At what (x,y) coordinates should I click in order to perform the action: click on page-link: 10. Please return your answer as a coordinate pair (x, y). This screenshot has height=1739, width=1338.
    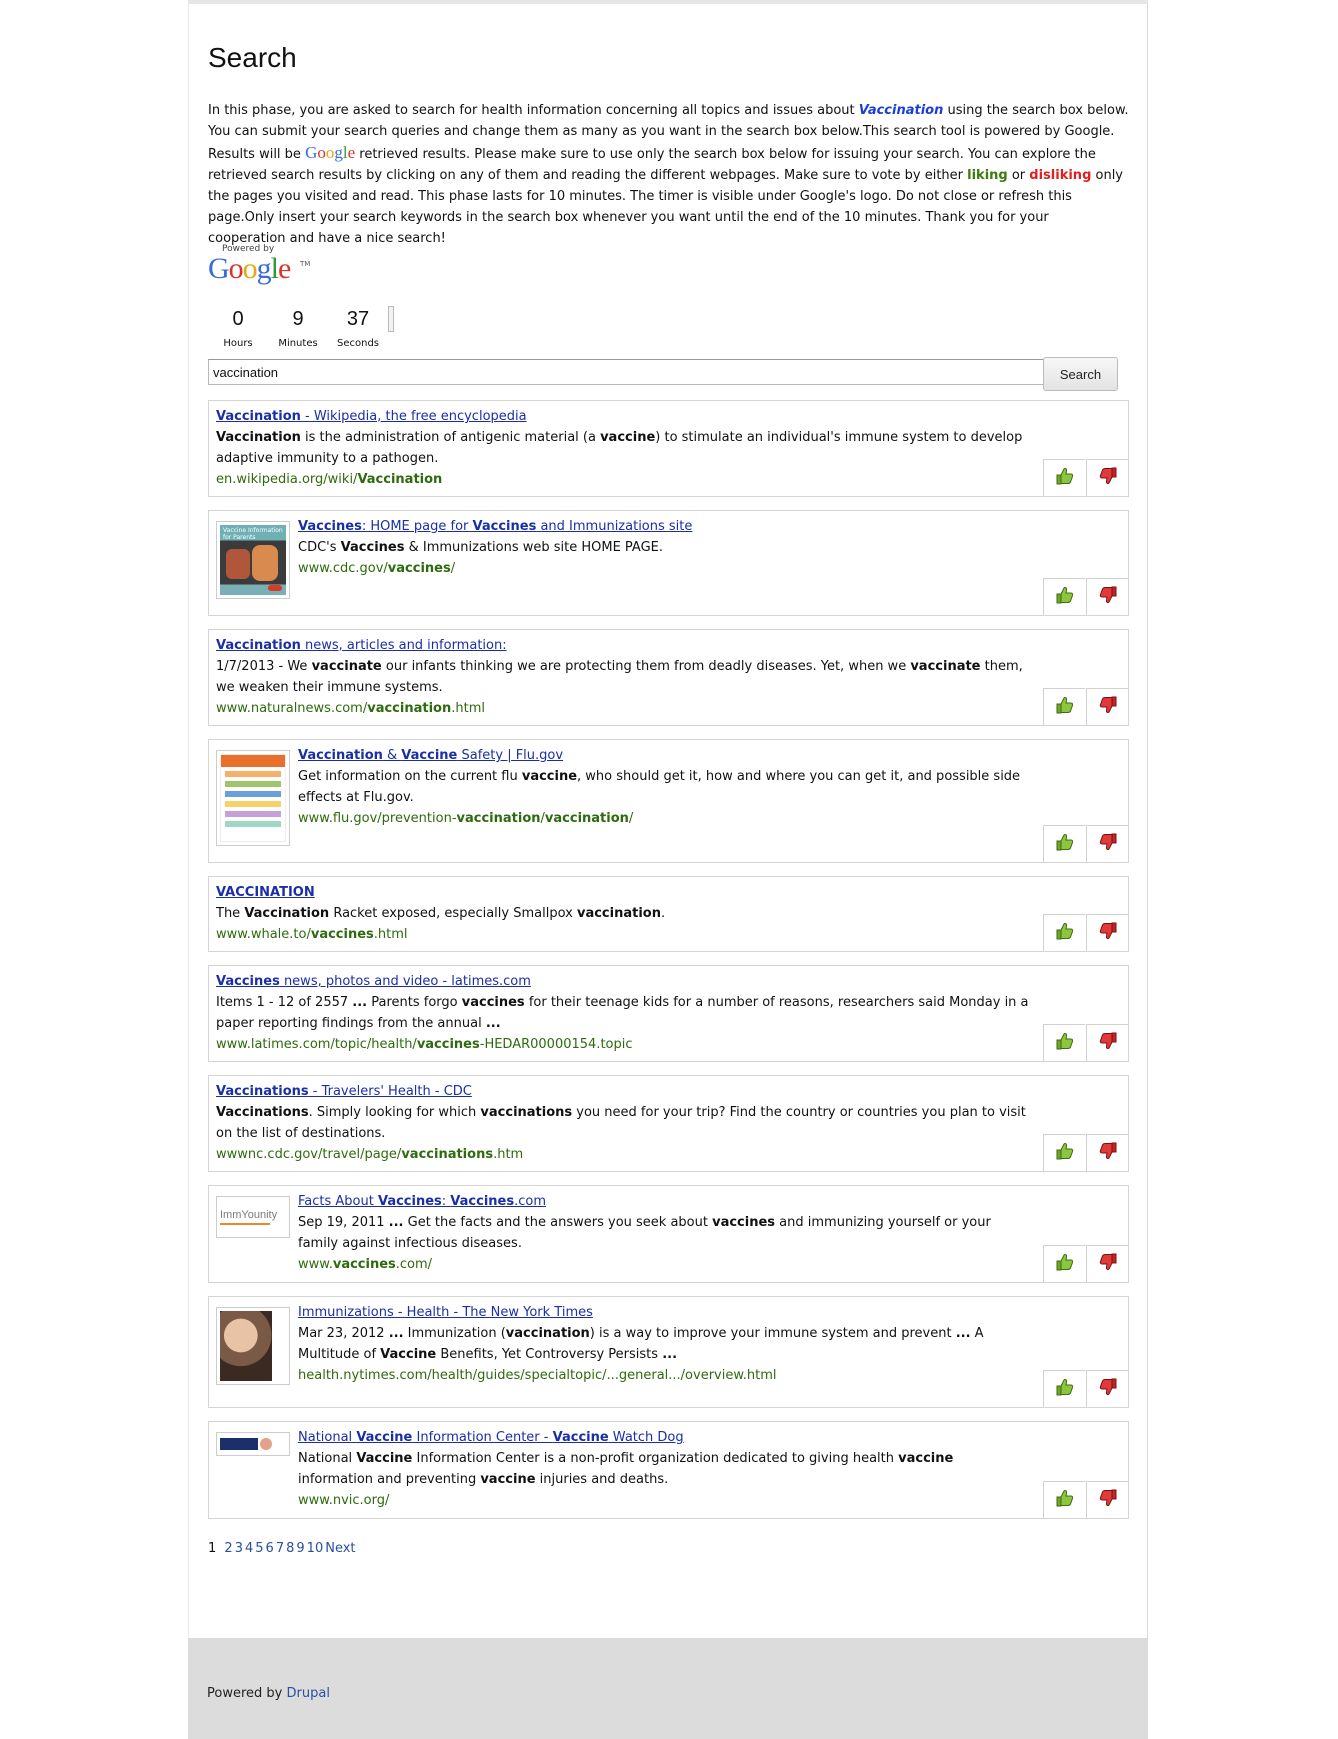
    Looking at the image, I should click on (315, 1548).